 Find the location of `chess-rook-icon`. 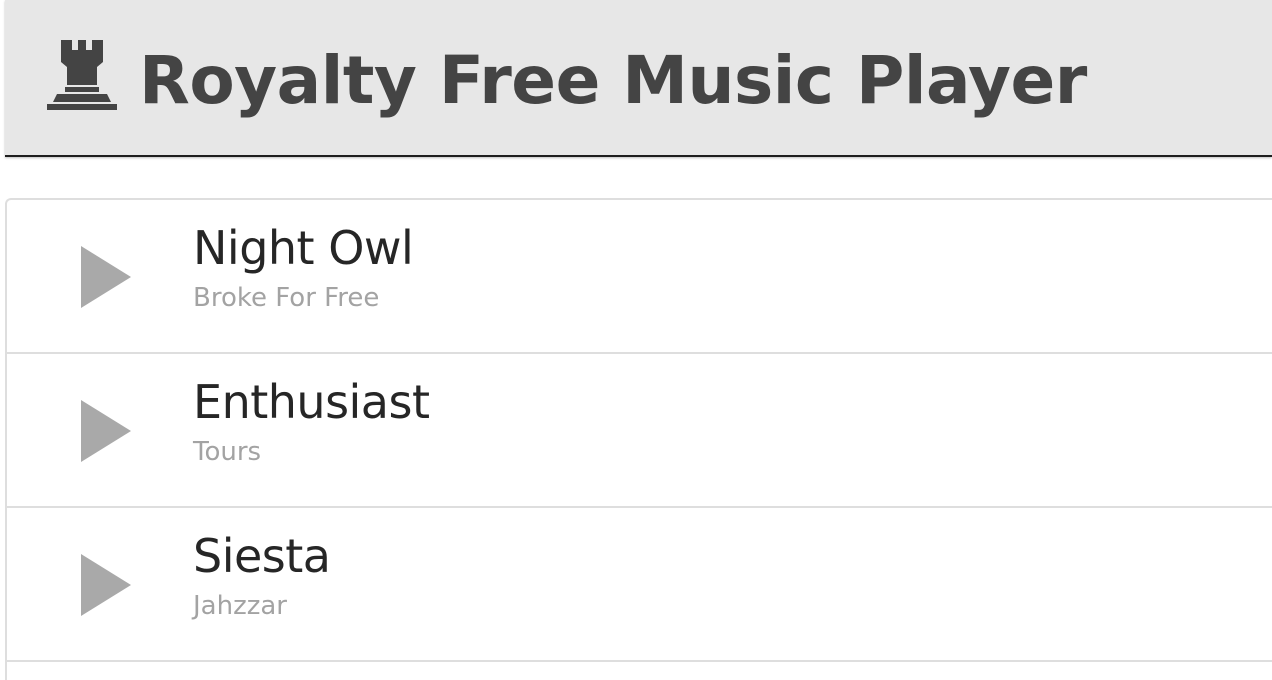

chess-rook-icon is located at coordinates (82, 75).